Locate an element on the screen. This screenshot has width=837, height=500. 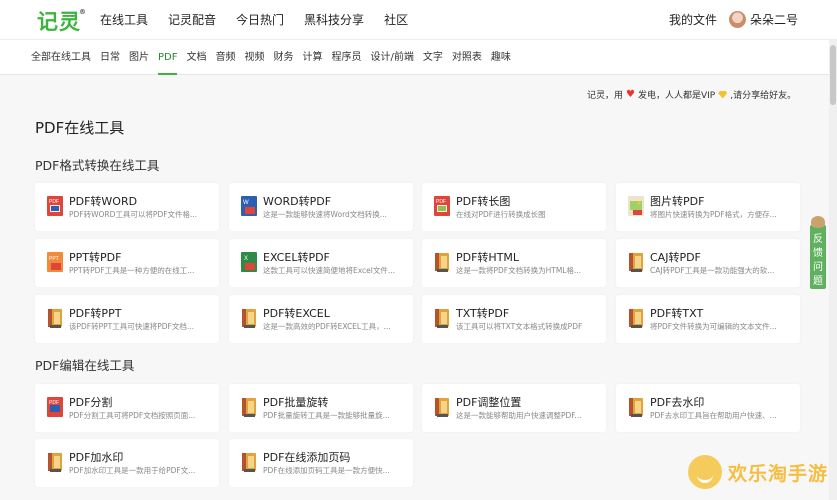
tool-card: PDF PDF转长图 在线对PDF进行转换成长图 is located at coordinates (514, 207).